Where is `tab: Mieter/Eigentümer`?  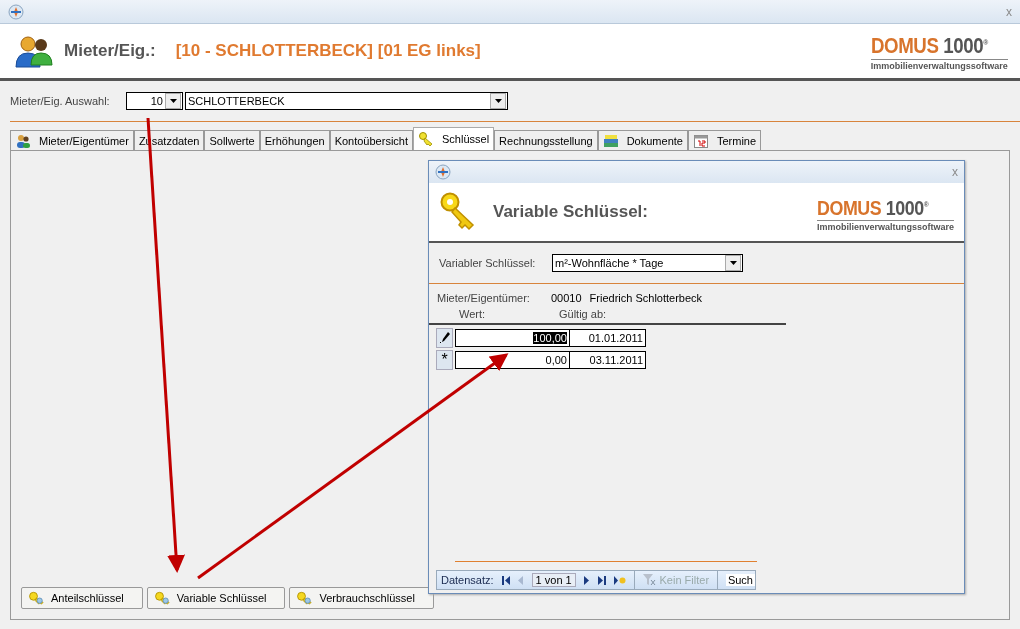
tab: Mieter/Eigentümer is located at coordinates (72, 140).